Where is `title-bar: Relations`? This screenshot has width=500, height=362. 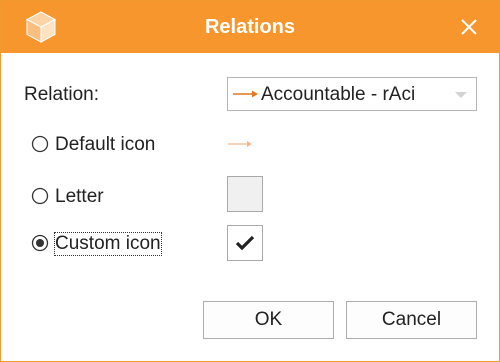
title-bar: Relations is located at coordinates (250, 27).